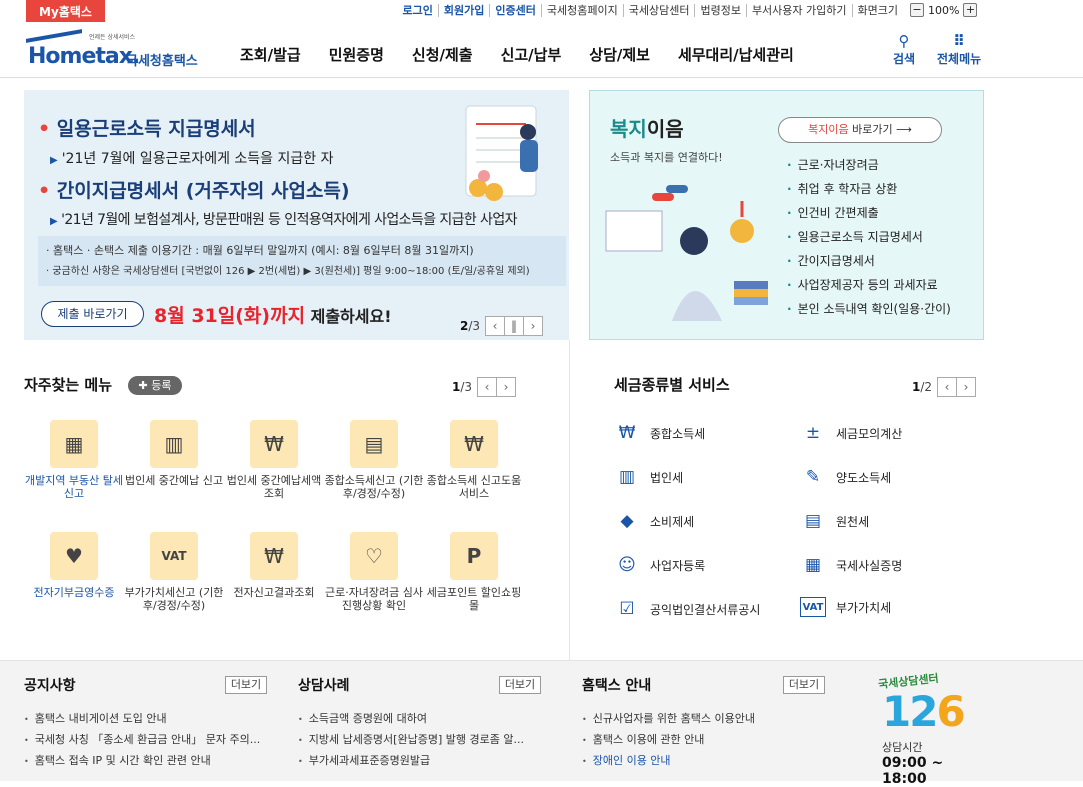 The width and height of the screenshot is (1083, 787). What do you see at coordinates (933, 728) in the screenshot?
I see `consult-center-126: 국세상담센터 126 상담시간 09:00 ~ 18:00` at bounding box center [933, 728].